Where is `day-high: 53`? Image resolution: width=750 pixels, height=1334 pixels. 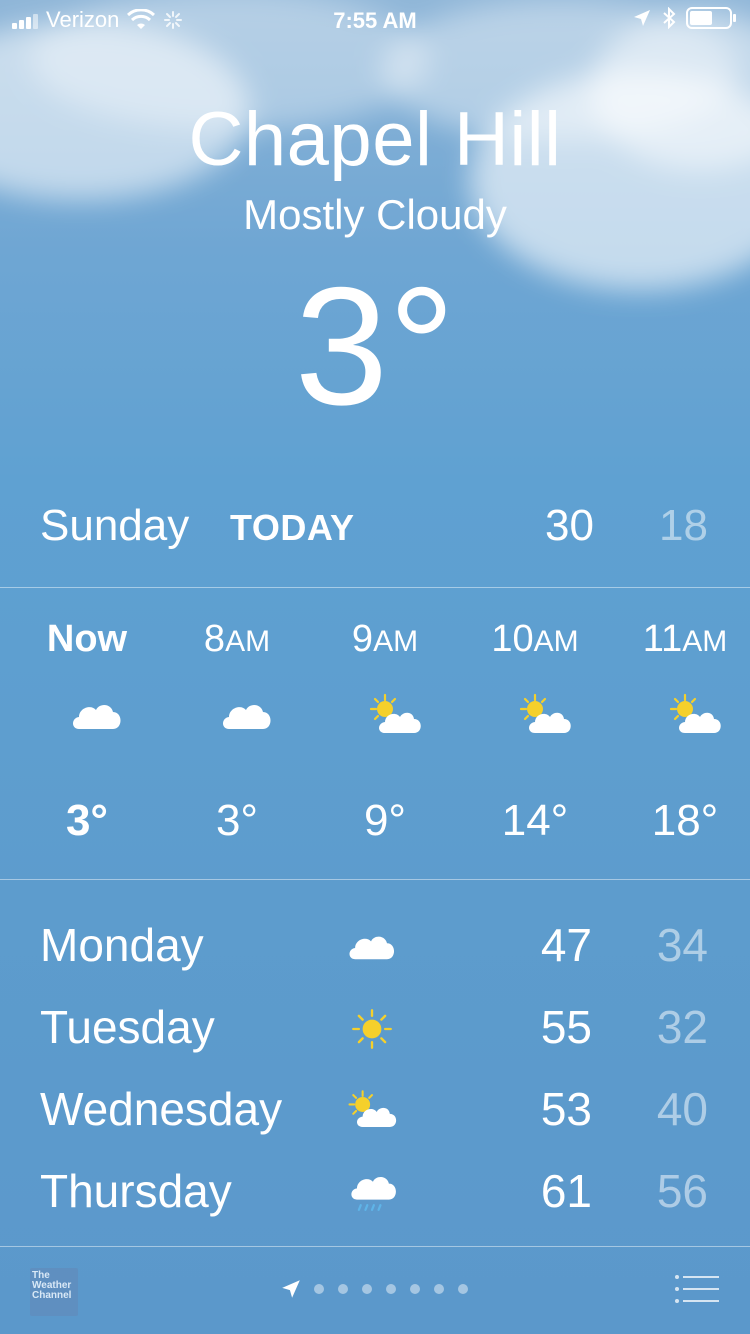
day-high: 53 is located at coordinates (566, 1109).